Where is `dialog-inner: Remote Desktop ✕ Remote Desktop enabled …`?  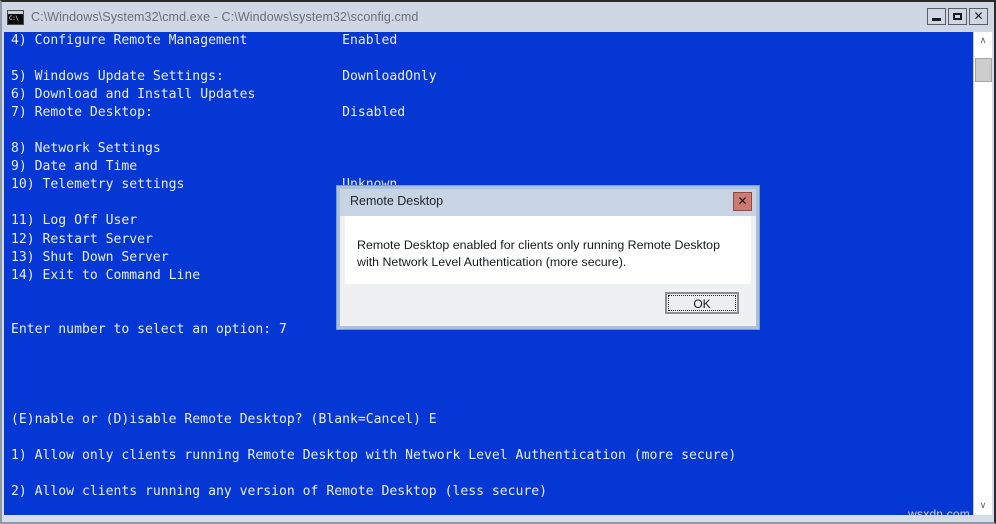
dialog-inner: Remote Desktop ✕ Remote Desktop enabled … is located at coordinates (548, 257).